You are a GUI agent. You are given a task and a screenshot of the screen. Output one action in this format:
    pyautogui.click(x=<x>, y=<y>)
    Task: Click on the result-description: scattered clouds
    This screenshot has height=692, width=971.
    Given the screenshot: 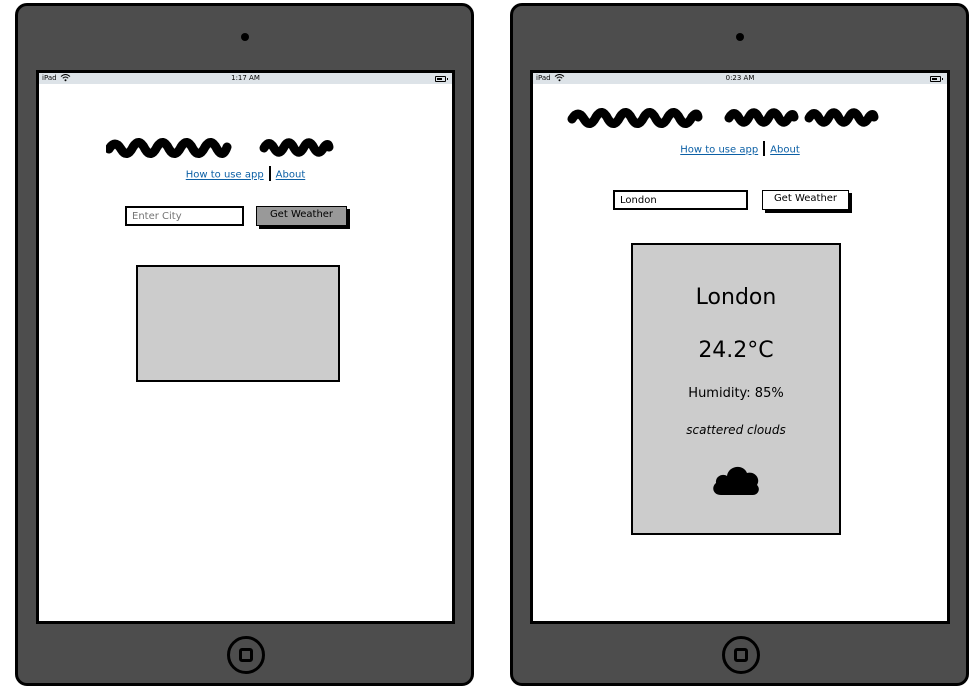 What is the action you would take?
    pyautogui.click(x=736, y=430)
    